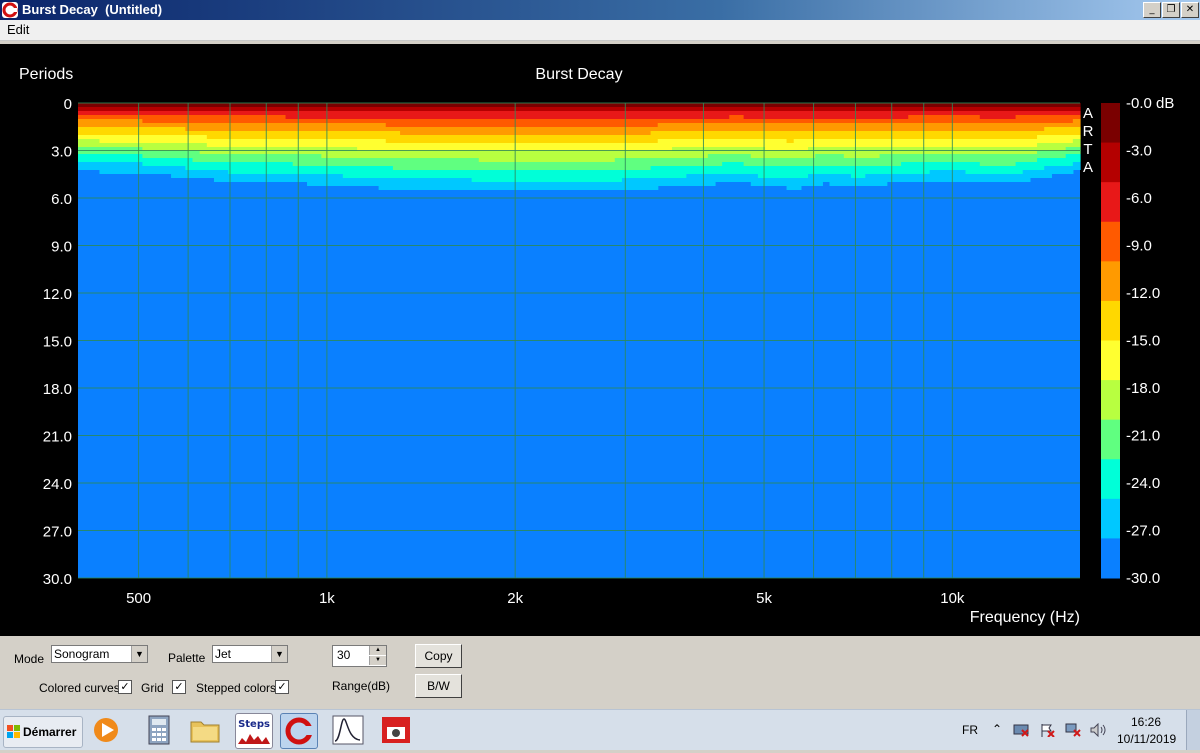 The width and height of the screenshot is (1200, 753). I want to click on spin-down-icon: ▼, so click(377, 660).